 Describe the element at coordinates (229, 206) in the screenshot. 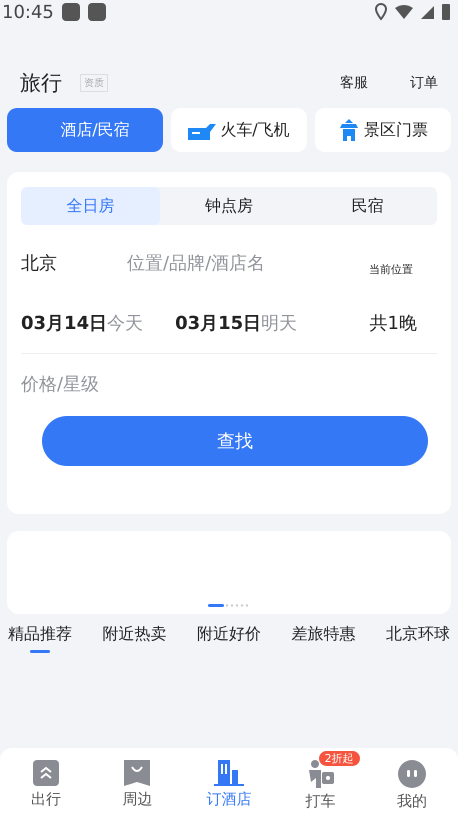

I see `room-type-tab: 钟点房` at that location.